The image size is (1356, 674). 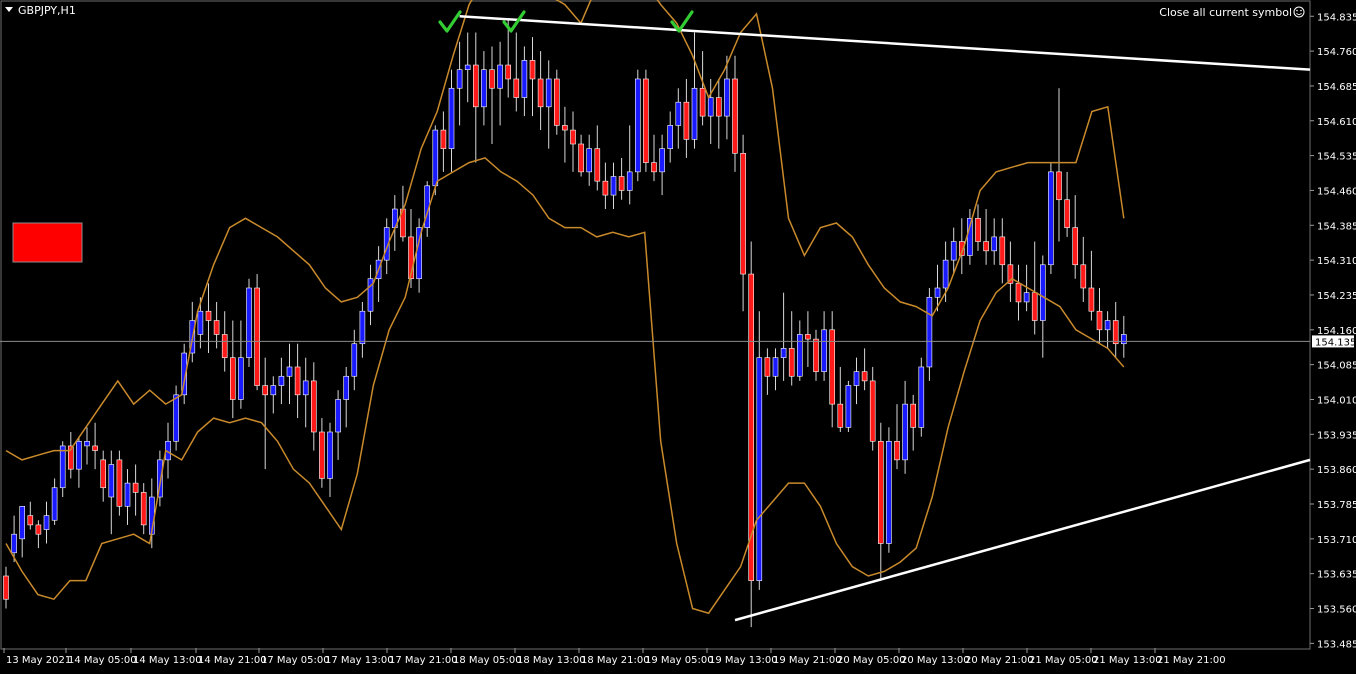 I want to click on x-tick-label: 17 May 13:00, so click(x=359, y=660).